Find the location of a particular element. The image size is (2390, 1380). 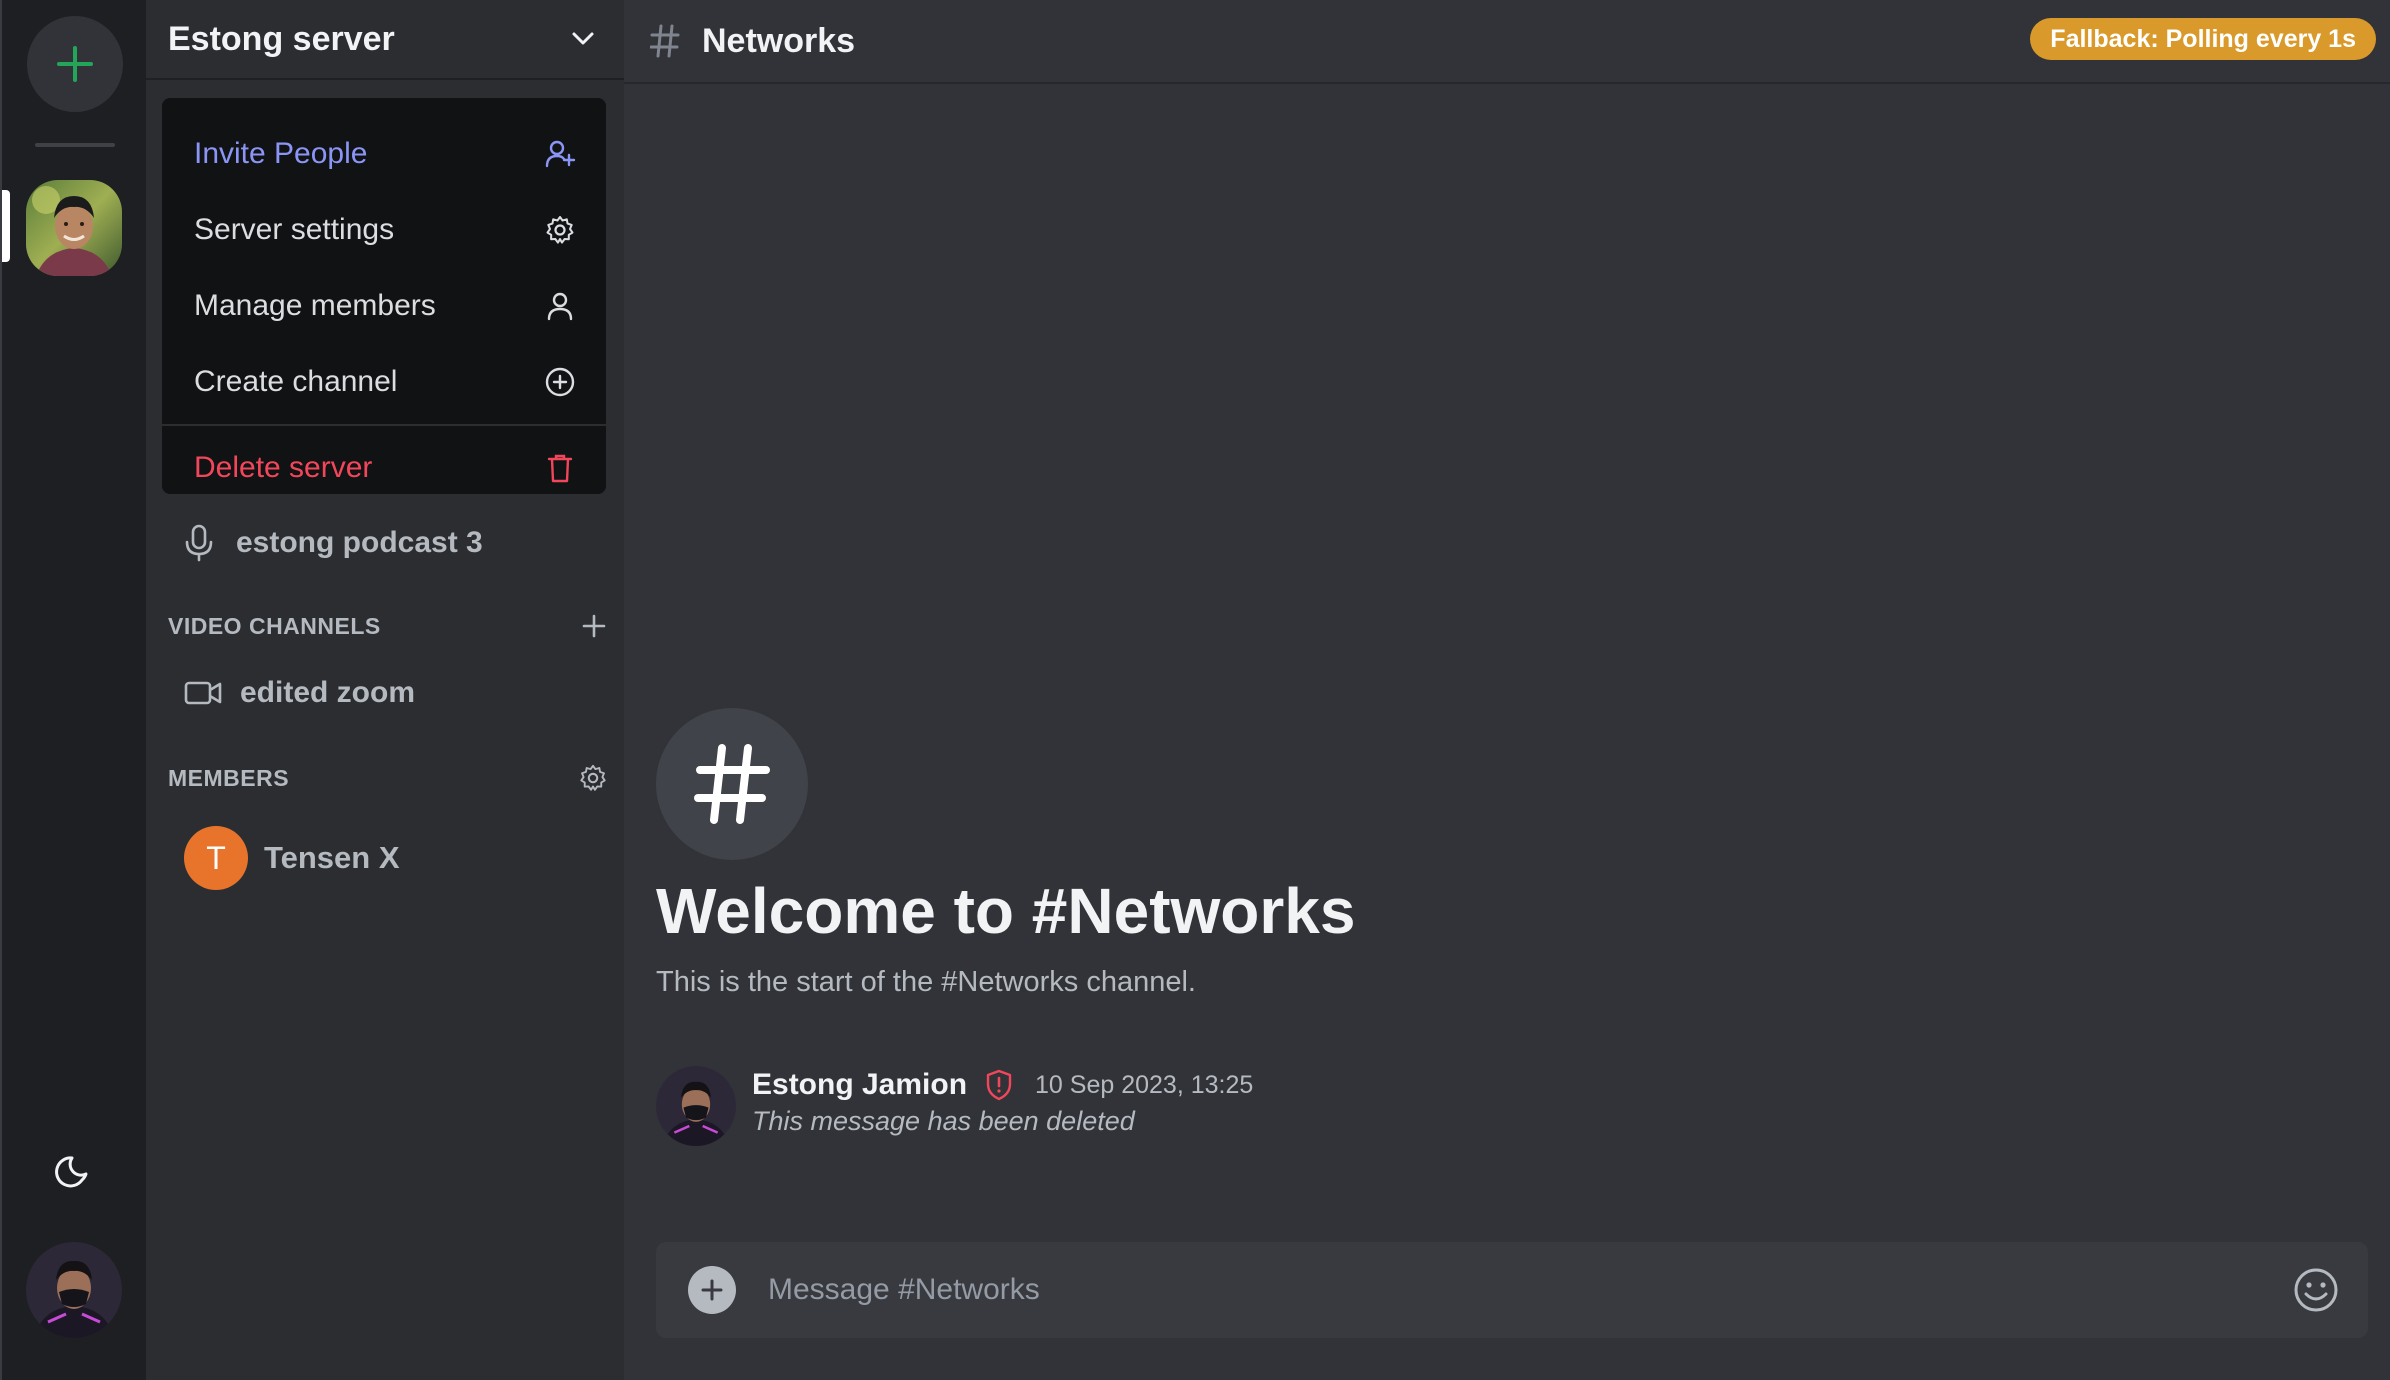

emoji-icon is located at coordinates (2316, 1290).